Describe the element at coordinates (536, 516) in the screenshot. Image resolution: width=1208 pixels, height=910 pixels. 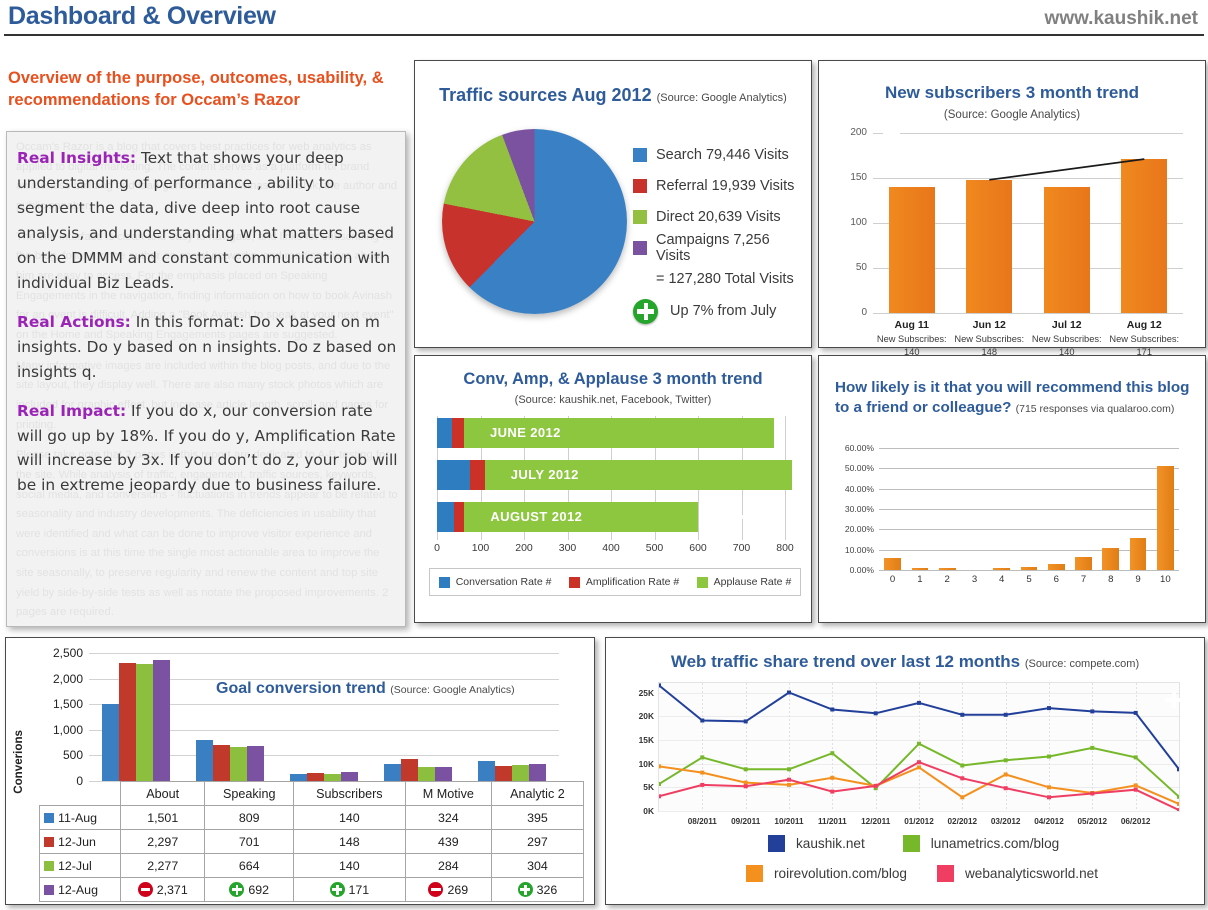
I see `bar-label: AUGUST 2012` at that location.